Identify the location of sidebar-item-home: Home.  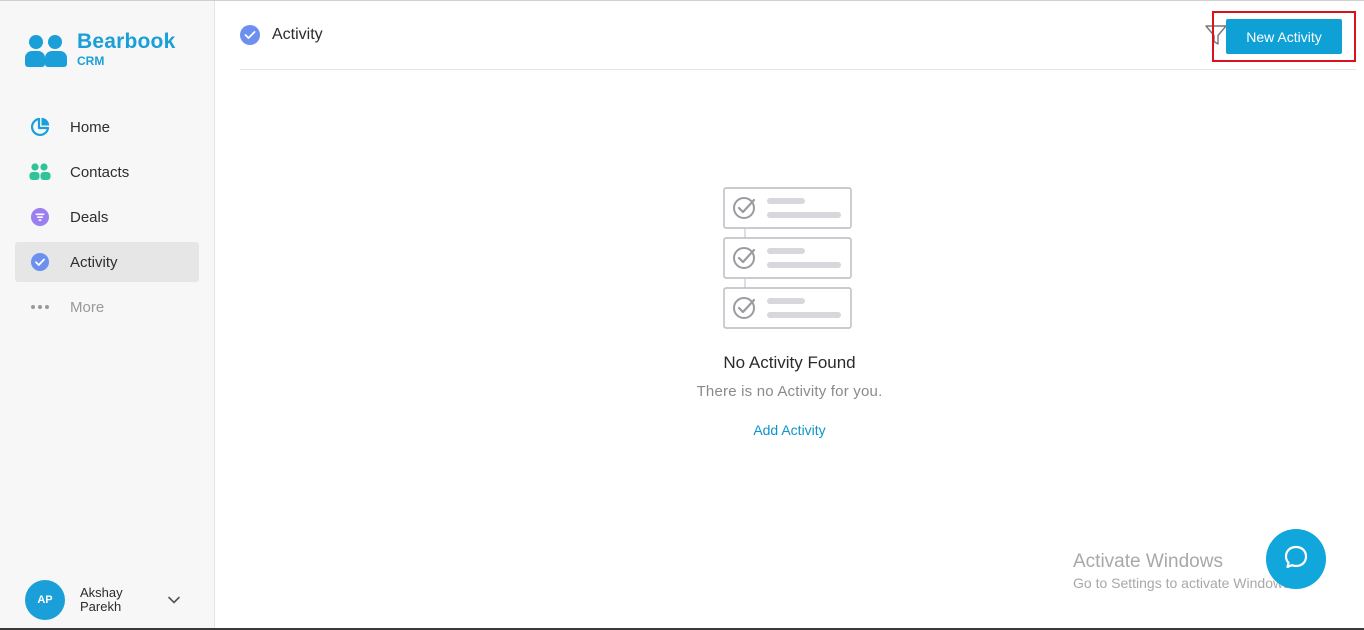
(107, 127).